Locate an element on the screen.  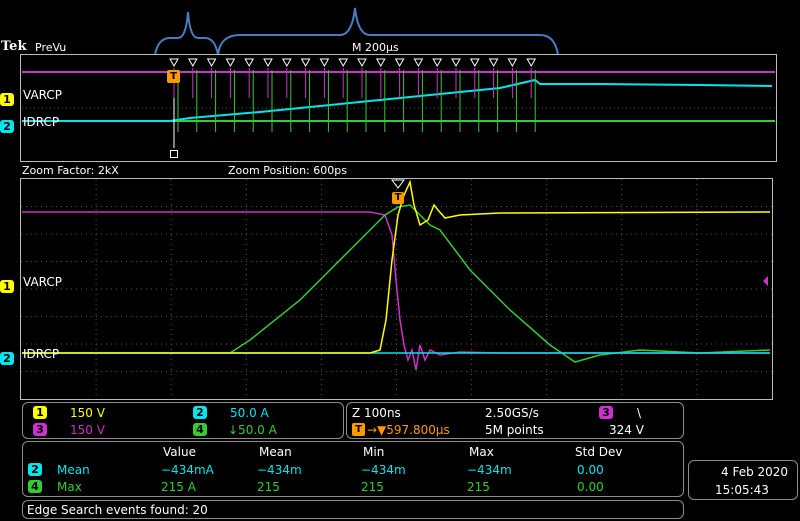
table-row: 4 Max 215 A 215 215 215 0.00 is located at coordinates (353, 487).